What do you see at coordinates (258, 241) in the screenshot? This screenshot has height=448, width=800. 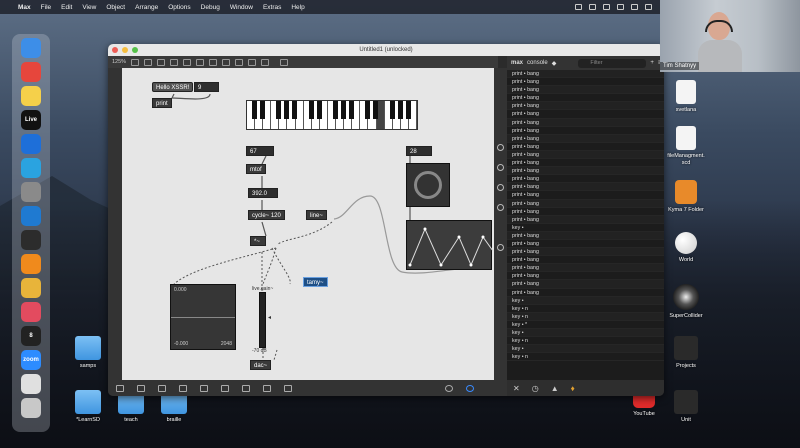 I see `multiply-signal-object: *~` at bounding box center [258, 241].